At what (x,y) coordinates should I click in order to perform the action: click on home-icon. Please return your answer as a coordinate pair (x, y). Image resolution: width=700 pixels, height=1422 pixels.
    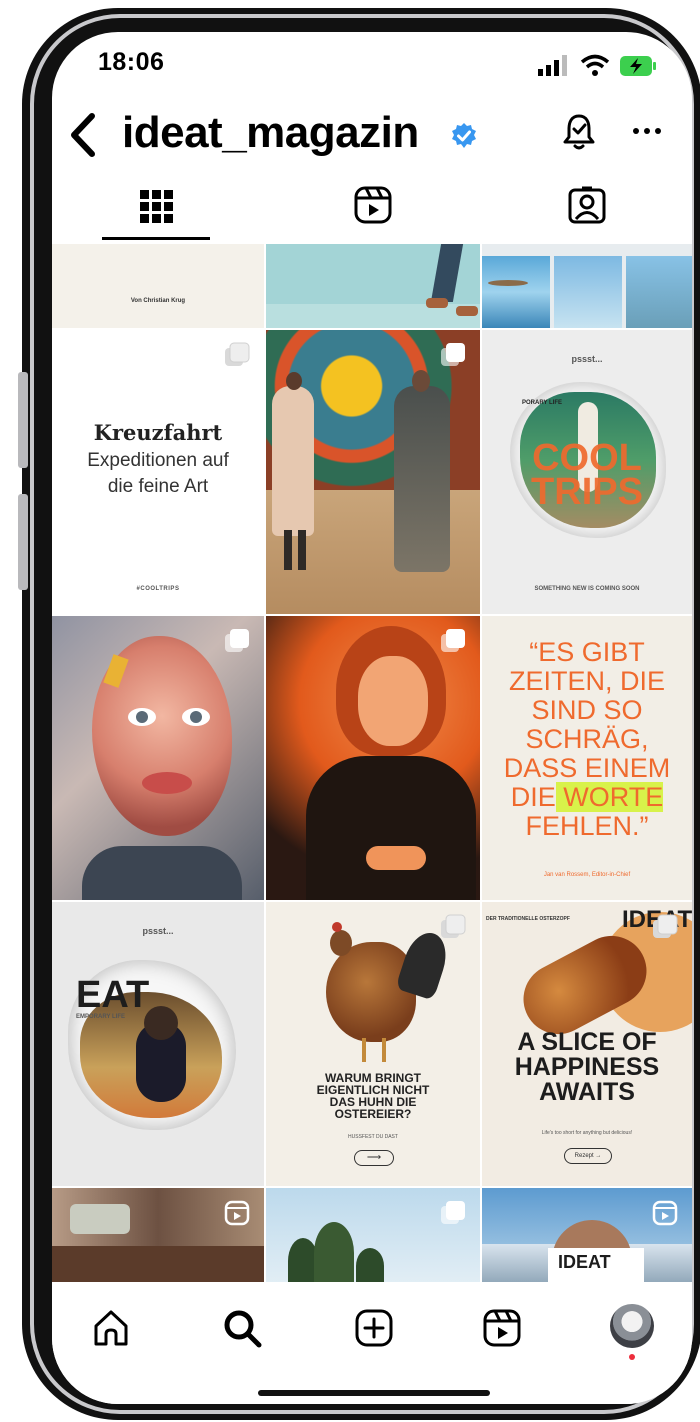
    Looking at the image, I should click on (111, 1328).